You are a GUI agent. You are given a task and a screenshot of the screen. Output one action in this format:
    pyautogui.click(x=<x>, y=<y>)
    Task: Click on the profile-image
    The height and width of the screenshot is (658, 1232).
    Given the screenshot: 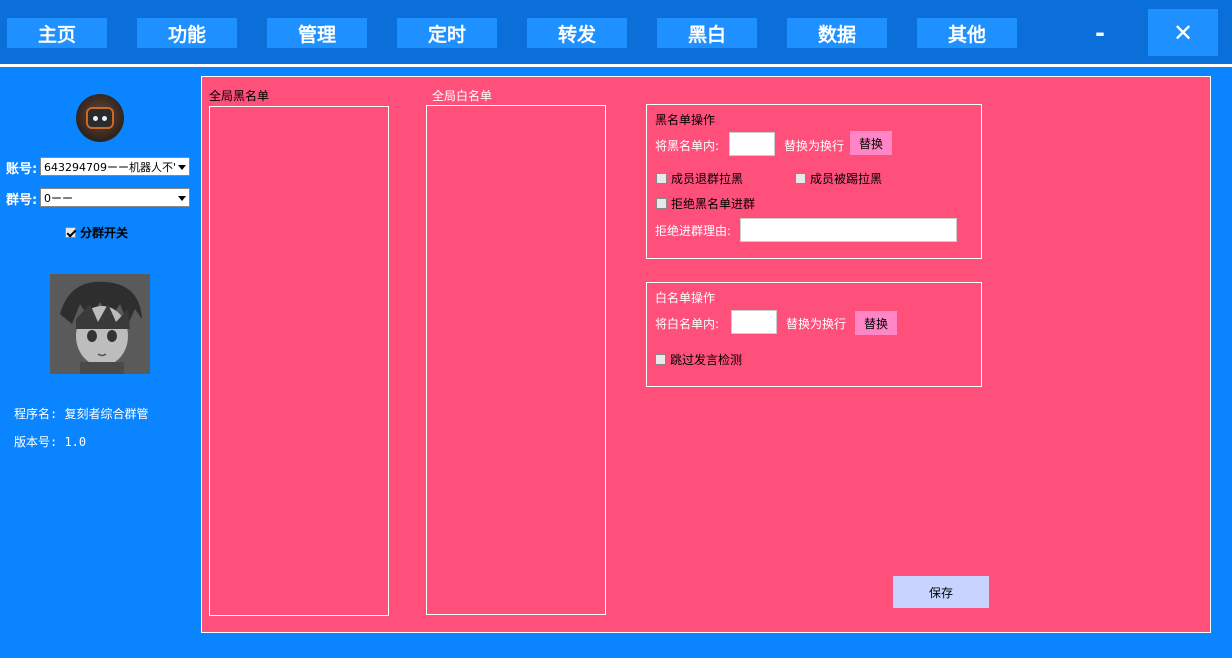 What is the action you would take?
    pyautogui.click(x=100, y=324)
    